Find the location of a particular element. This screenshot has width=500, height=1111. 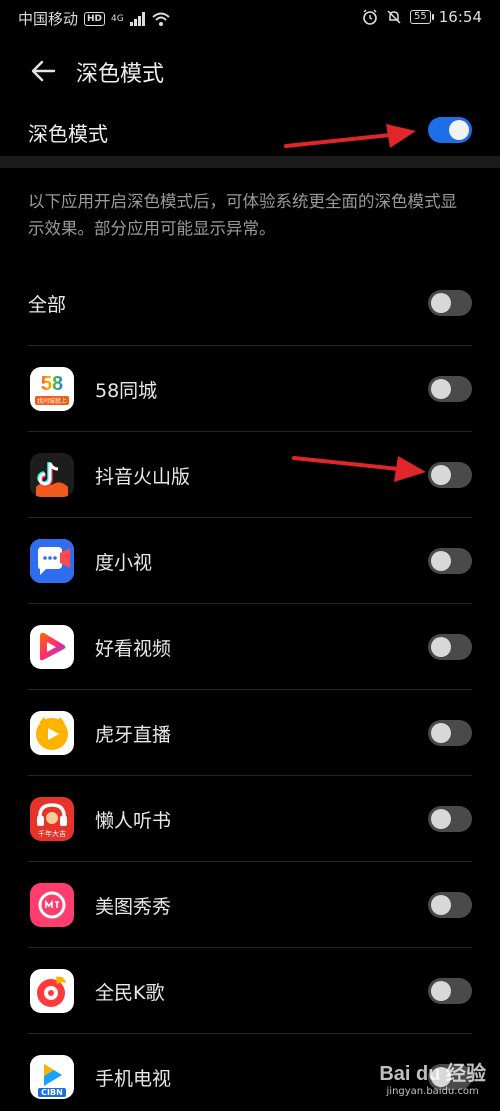

quanmin-kge-icon is located at coordinates (52, 991).